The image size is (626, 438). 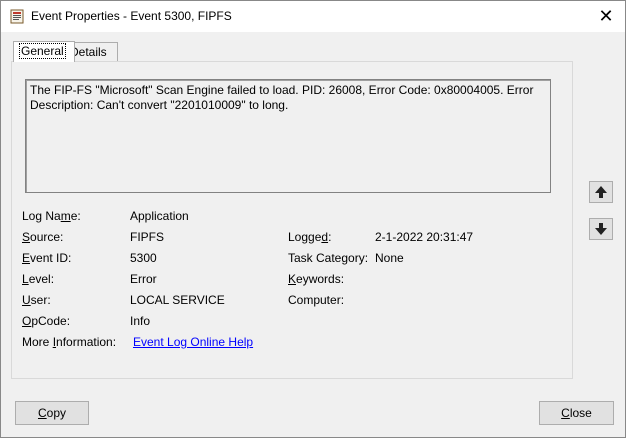 I want to click on arrow-down-icon, so click(x=601, y=229).